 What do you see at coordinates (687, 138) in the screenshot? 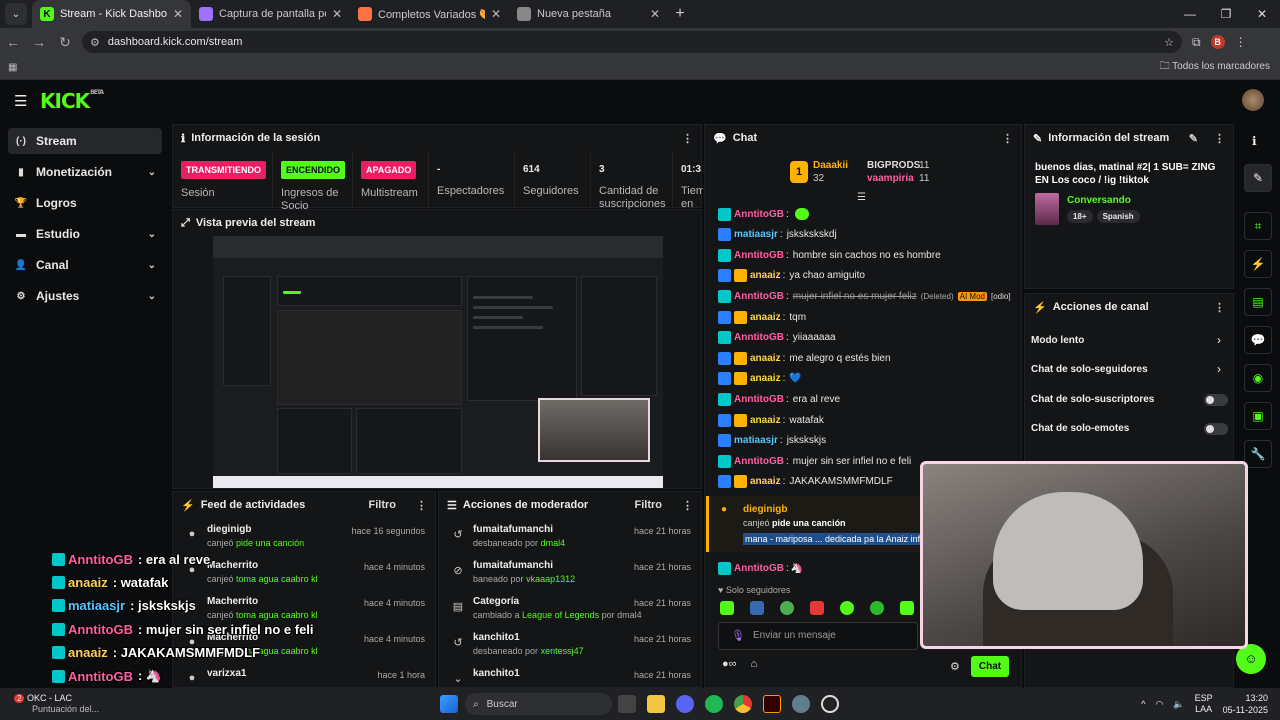
I see `session-menu-icon: ⋮` at bounding box center [687, 138].